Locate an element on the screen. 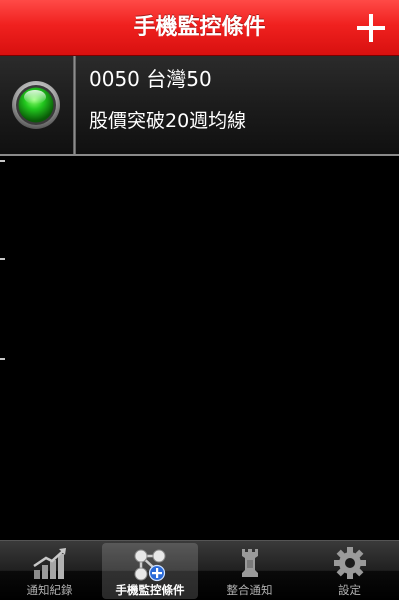 This screenshot has width=399, height=600. tab-label: 設定 is located at coordinates (349, 590).